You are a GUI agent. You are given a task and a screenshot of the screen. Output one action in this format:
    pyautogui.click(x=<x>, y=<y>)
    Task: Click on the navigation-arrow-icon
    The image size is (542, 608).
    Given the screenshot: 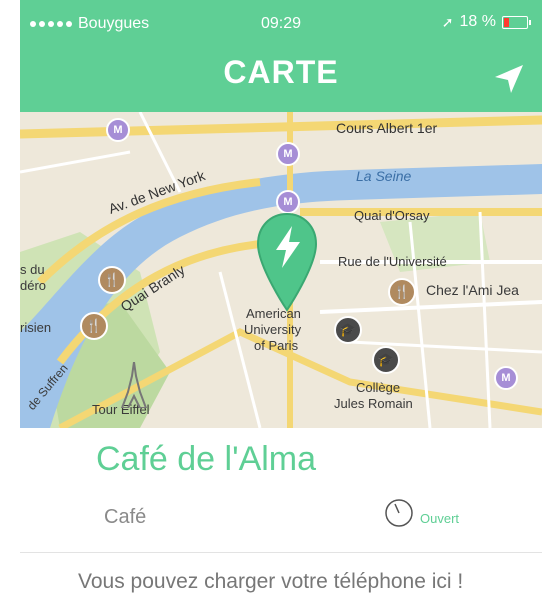 What is the action you would take?
    pyautogui.click(x=509, y=79)
    